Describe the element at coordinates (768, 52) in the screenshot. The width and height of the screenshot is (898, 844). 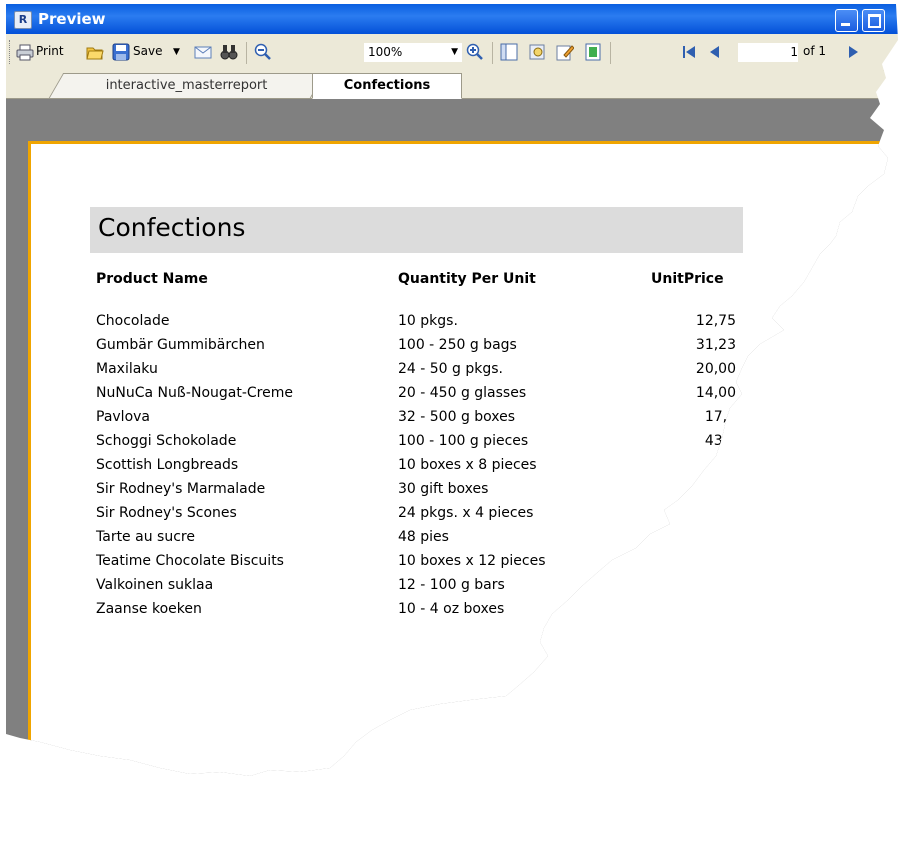
I see `page-number-input: 1` at that location.